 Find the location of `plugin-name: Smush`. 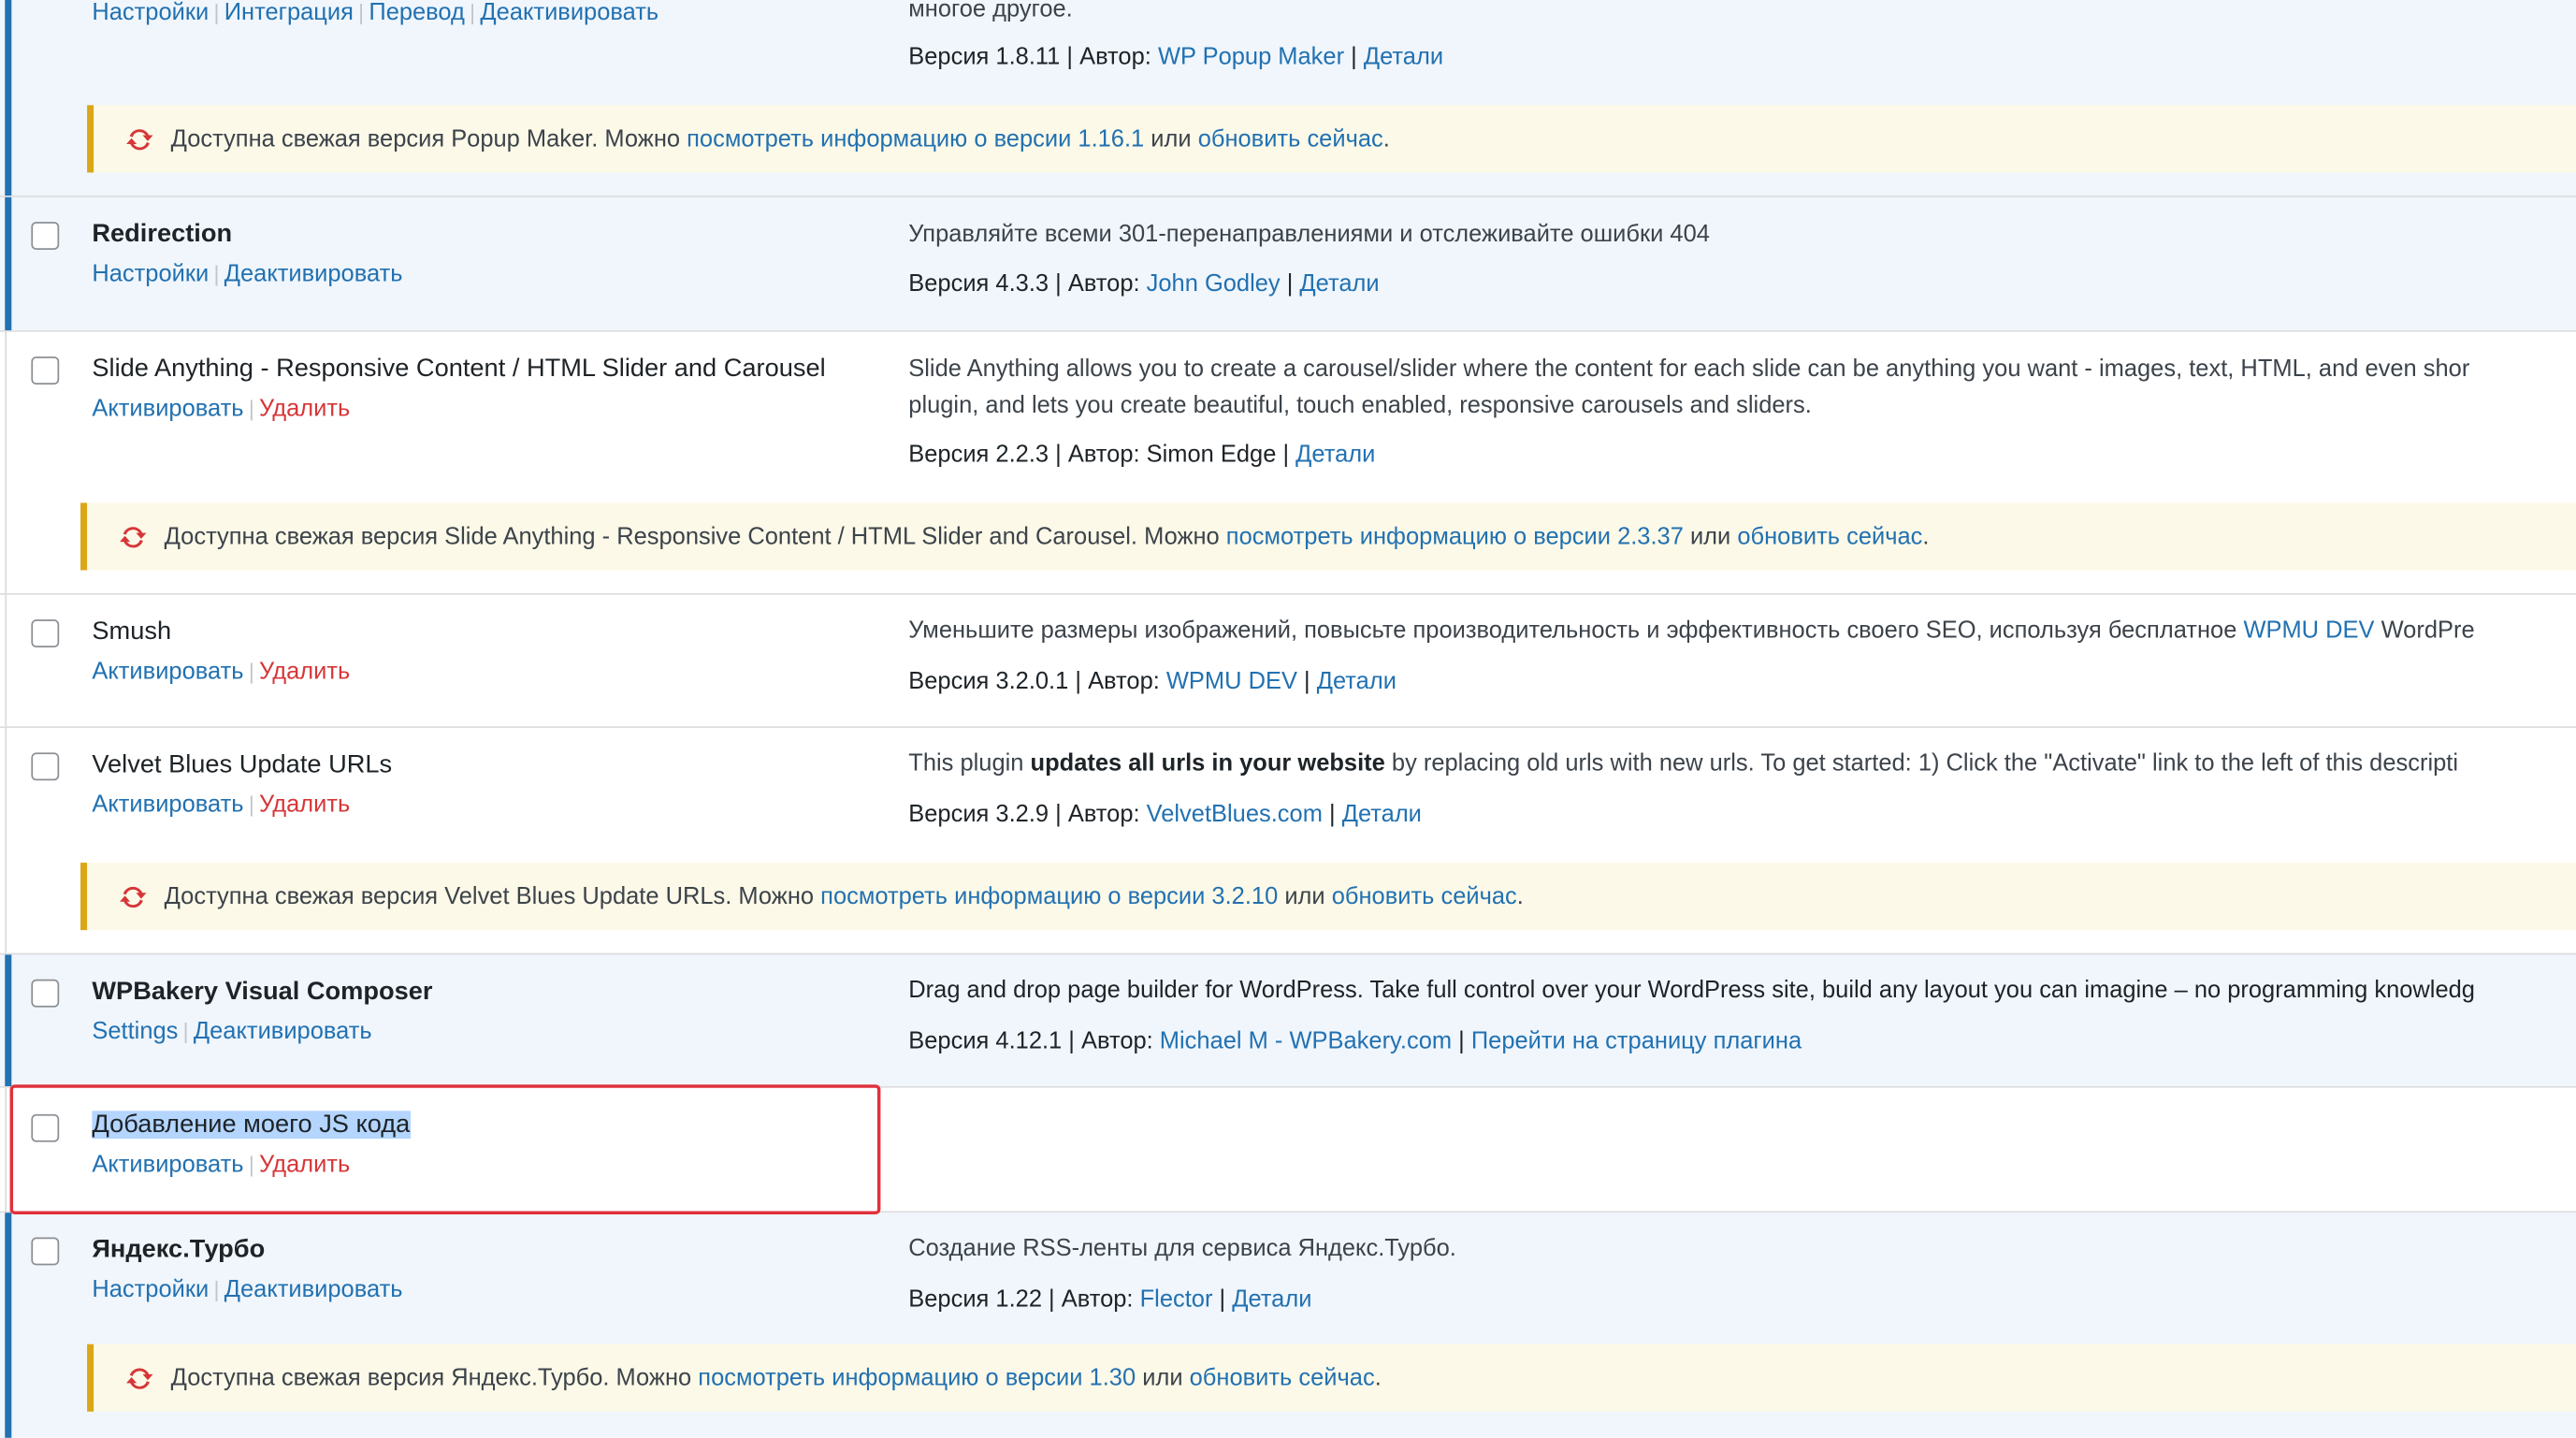

plugin-name: Smush is located at coordinates (132, 631).